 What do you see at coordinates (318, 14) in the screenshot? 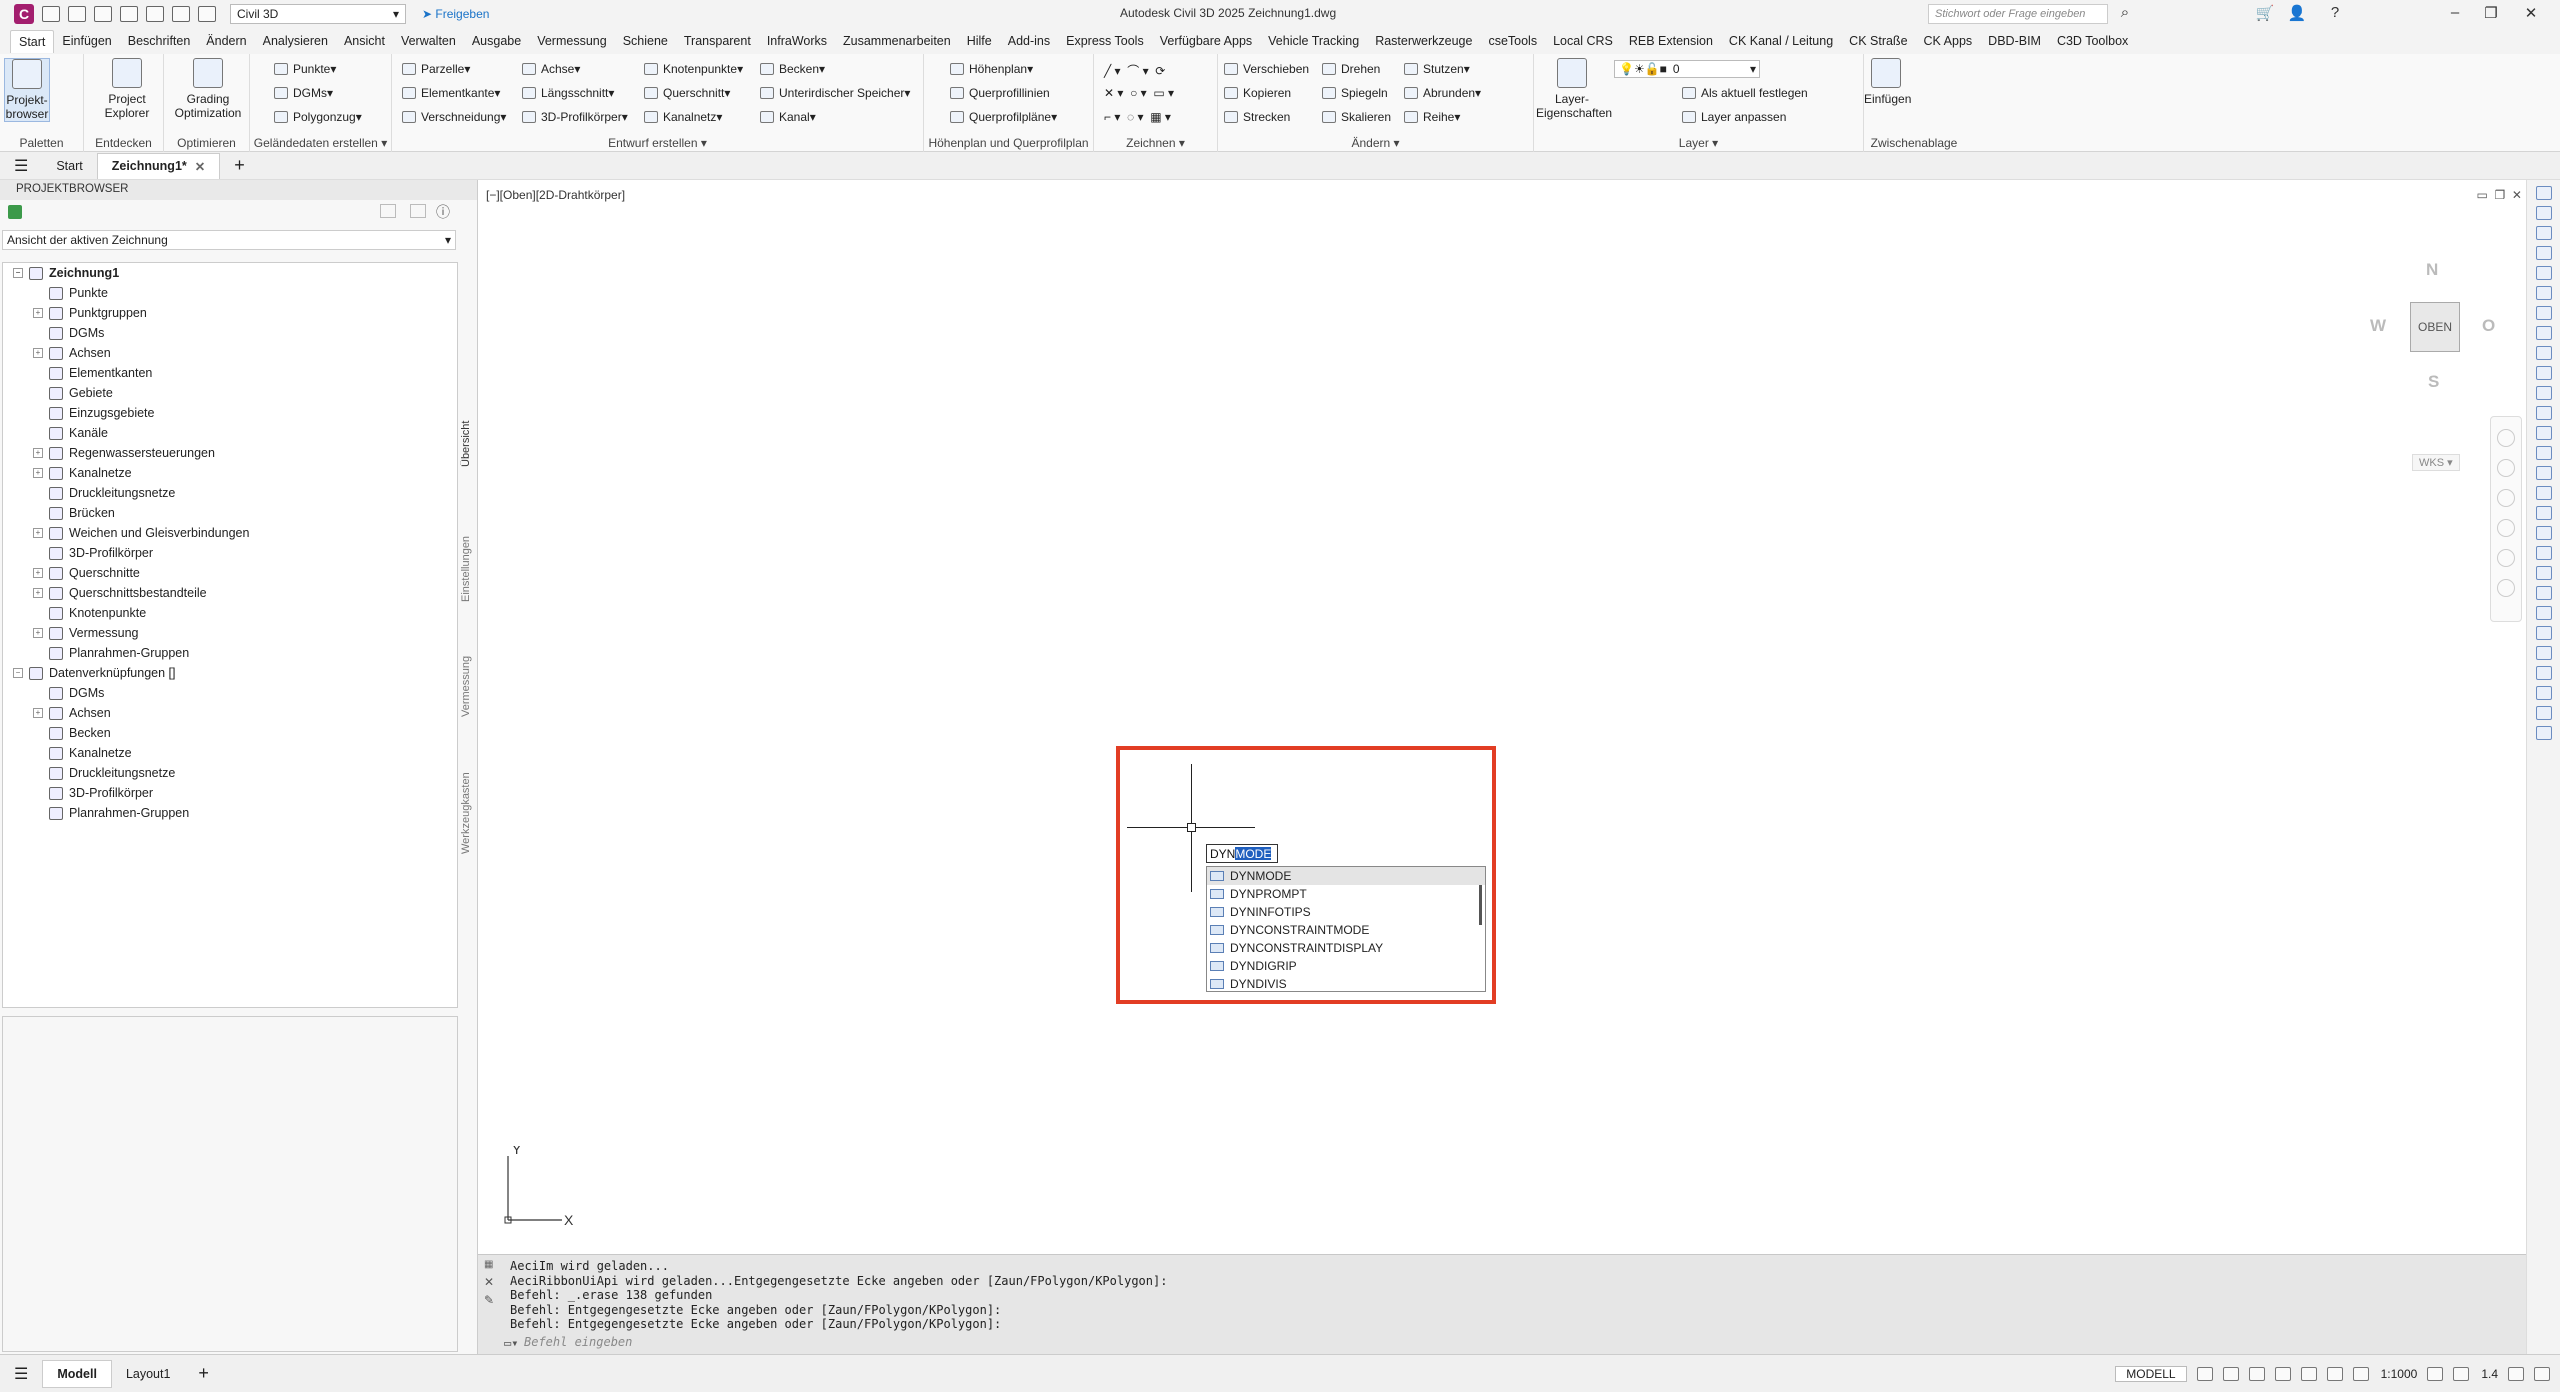
I see `workspace-select: Civil 3D ▾` at bounding box center [318, 14].